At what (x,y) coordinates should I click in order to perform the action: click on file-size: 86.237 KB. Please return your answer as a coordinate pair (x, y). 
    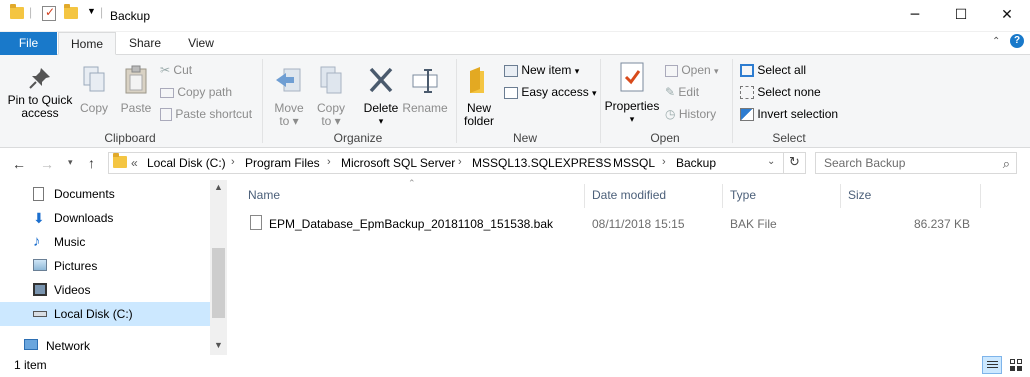
    Looking at the image, I should click on (941, 224).